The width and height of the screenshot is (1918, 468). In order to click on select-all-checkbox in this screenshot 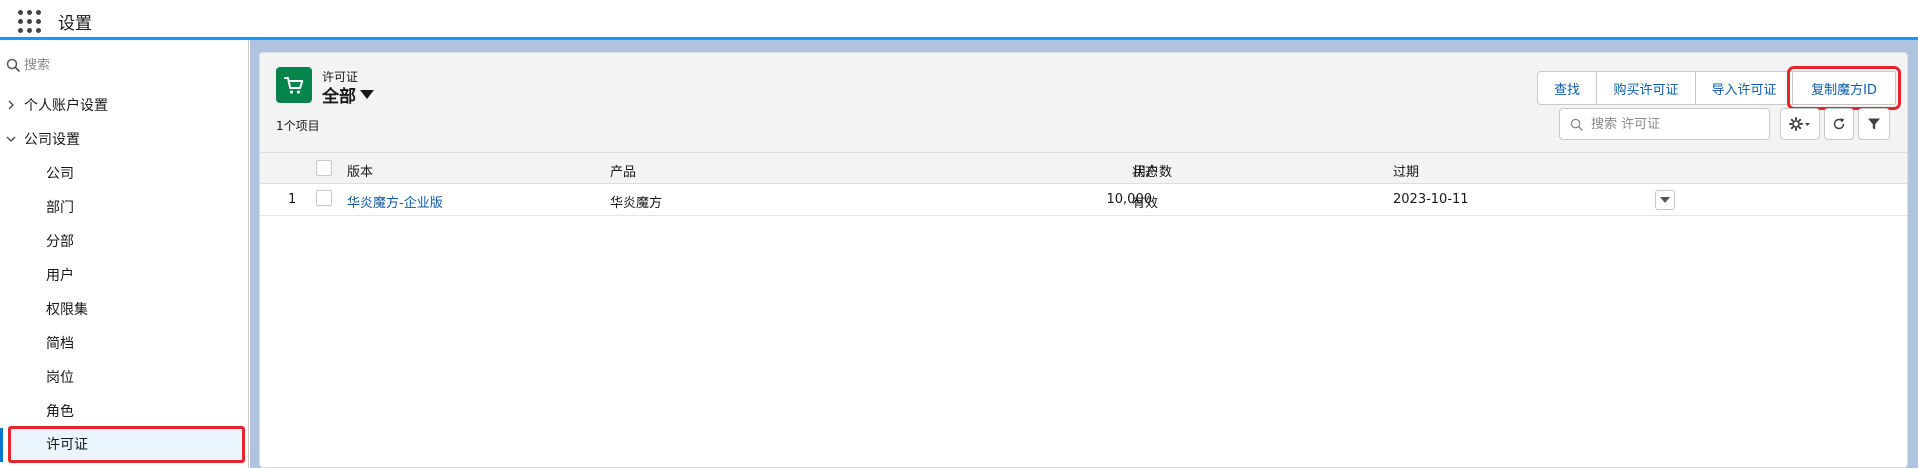, I will do `click(324, 168)`.